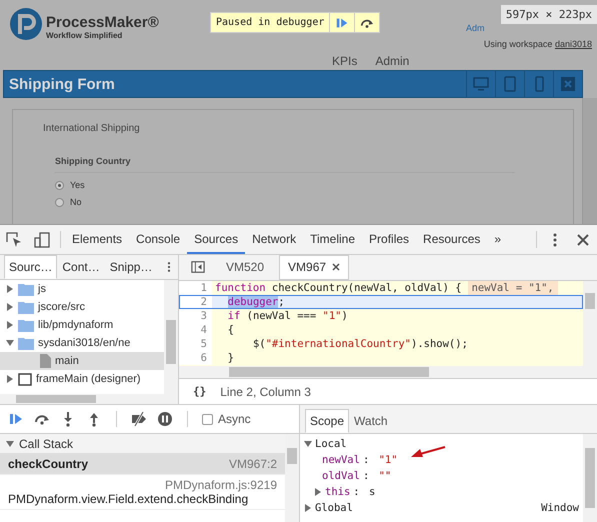 The image size is (597, 522). What do you see at coordinates (195, 287) in the screenshot?
I see `line-number: 1` at bounding box center [195, 287].